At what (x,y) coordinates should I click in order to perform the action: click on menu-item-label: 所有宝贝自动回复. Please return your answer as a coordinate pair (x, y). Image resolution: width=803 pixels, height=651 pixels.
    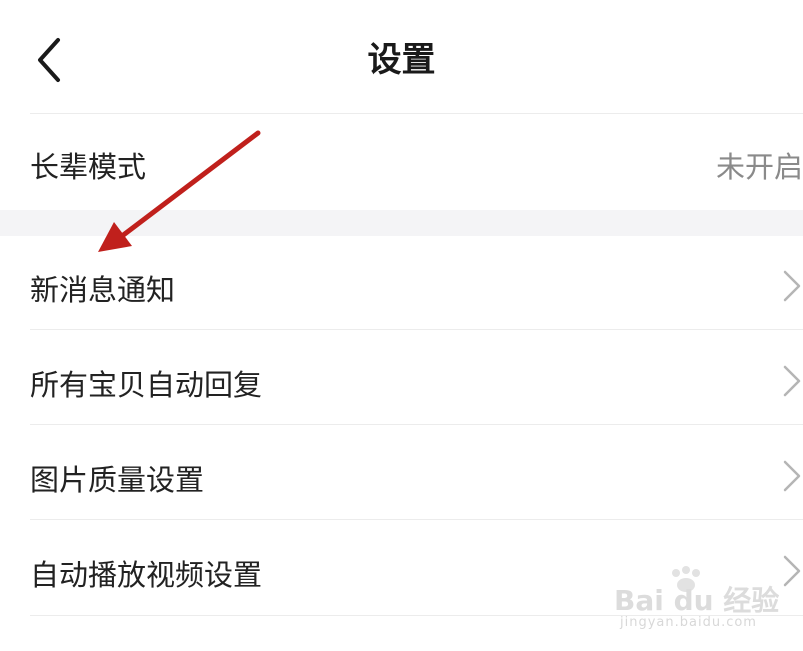
    Looking at the image, I should click on (146, 385).